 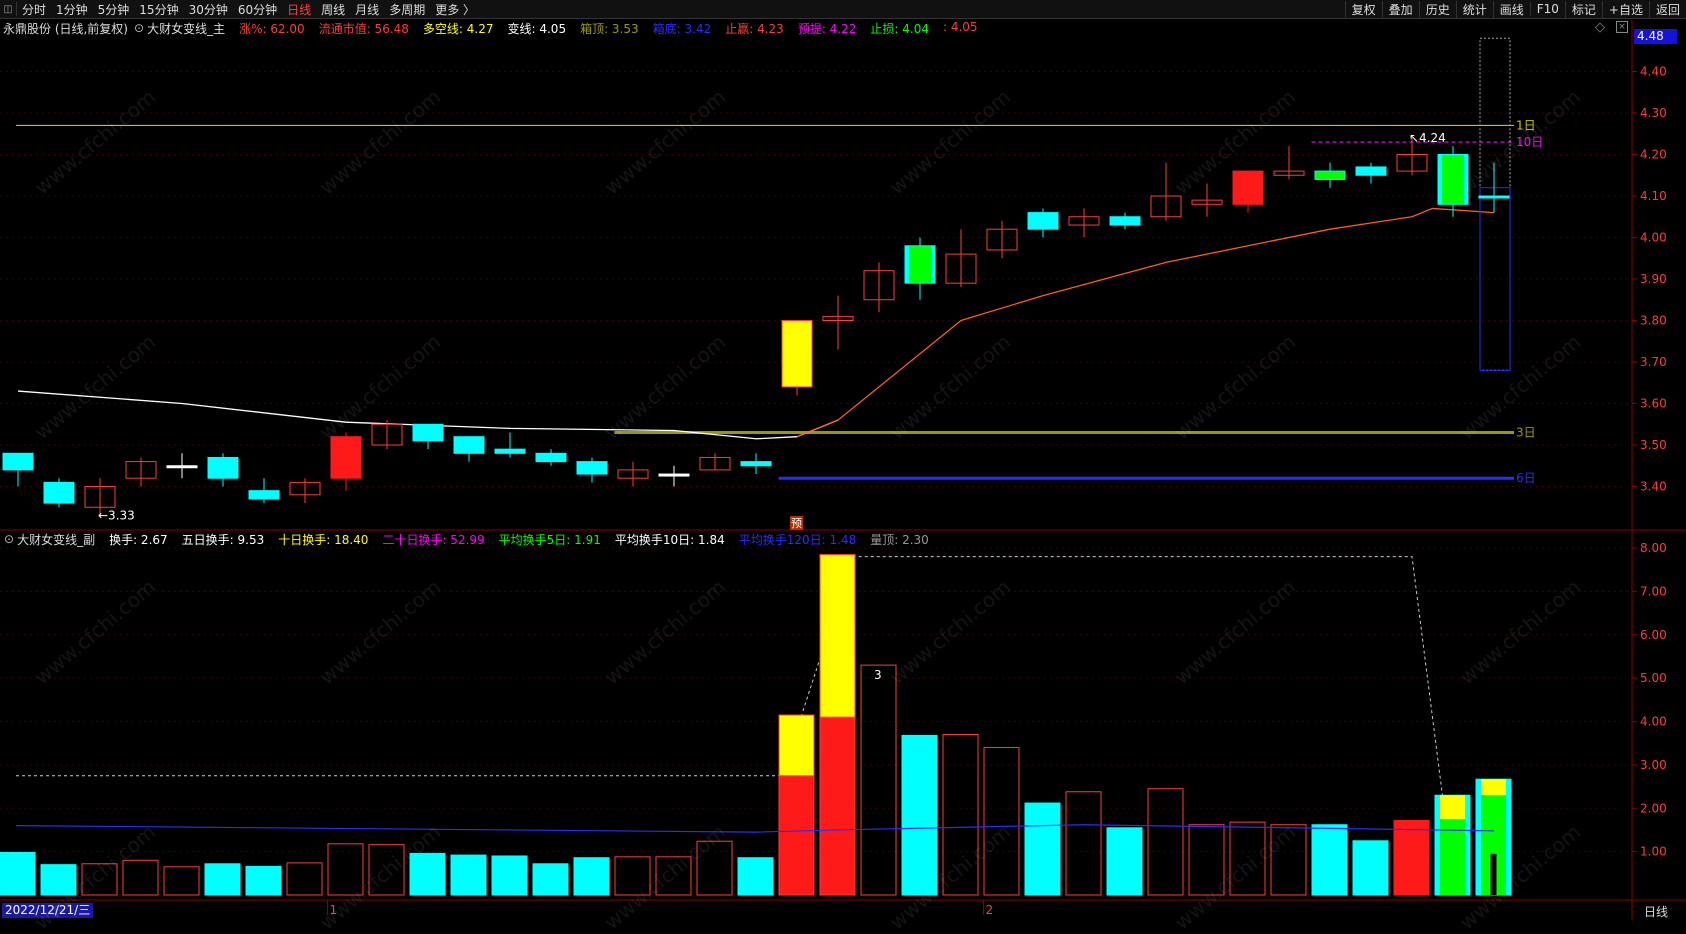 What do you see at coordinates (1653, 279) in the screenshot?
I see `price-tick-label: 3.90` at bounding box center [1653, 279].